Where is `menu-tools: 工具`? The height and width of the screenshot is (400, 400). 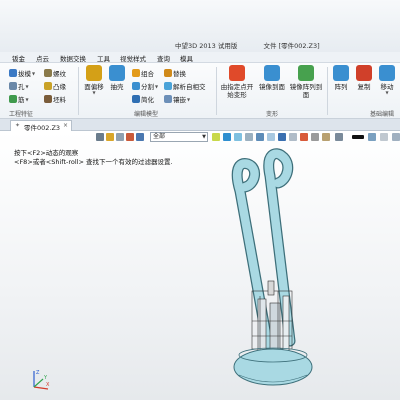
menu-tools: 工具 is located at coordinates (103, 58).